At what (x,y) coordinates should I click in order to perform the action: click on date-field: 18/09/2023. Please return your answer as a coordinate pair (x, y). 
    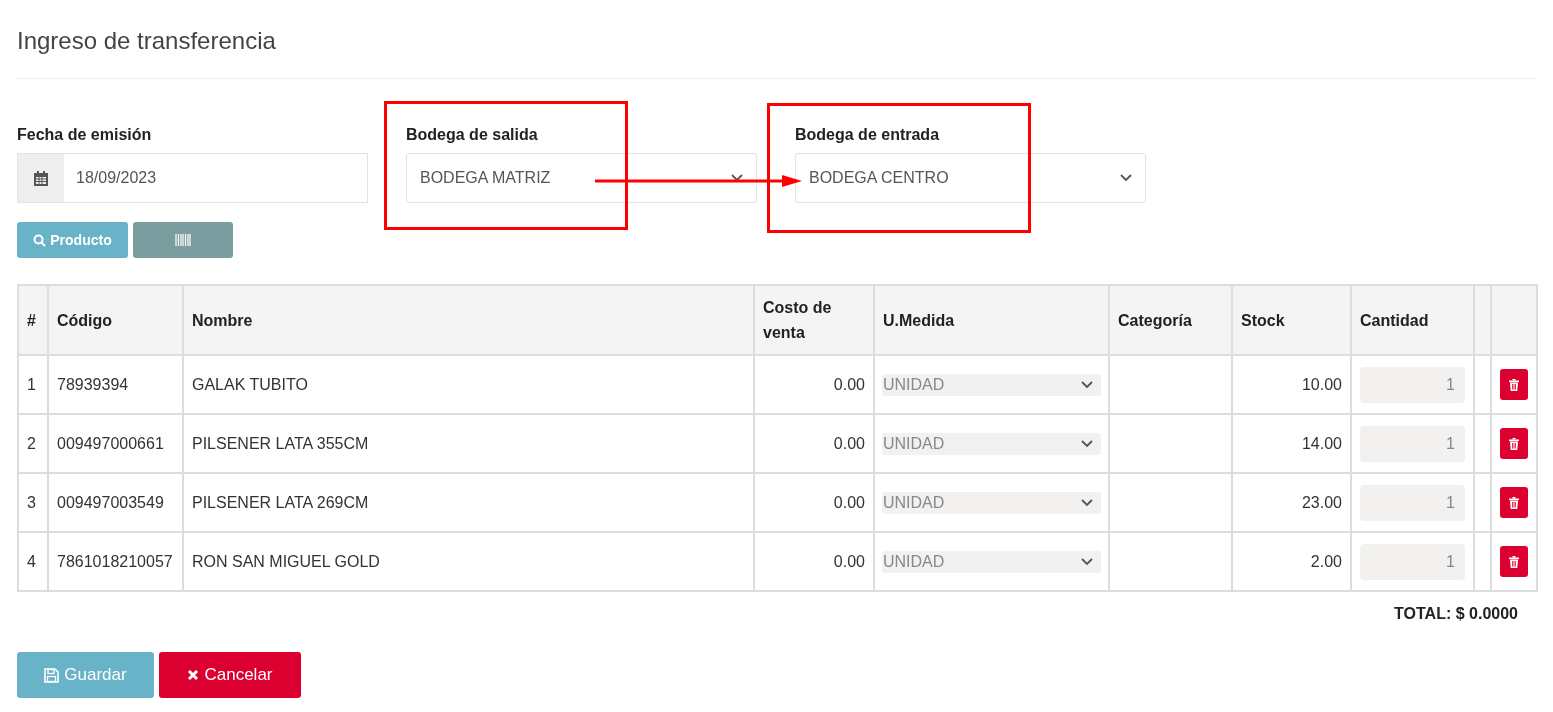
    Looking at the image, I should click on (192, 178).